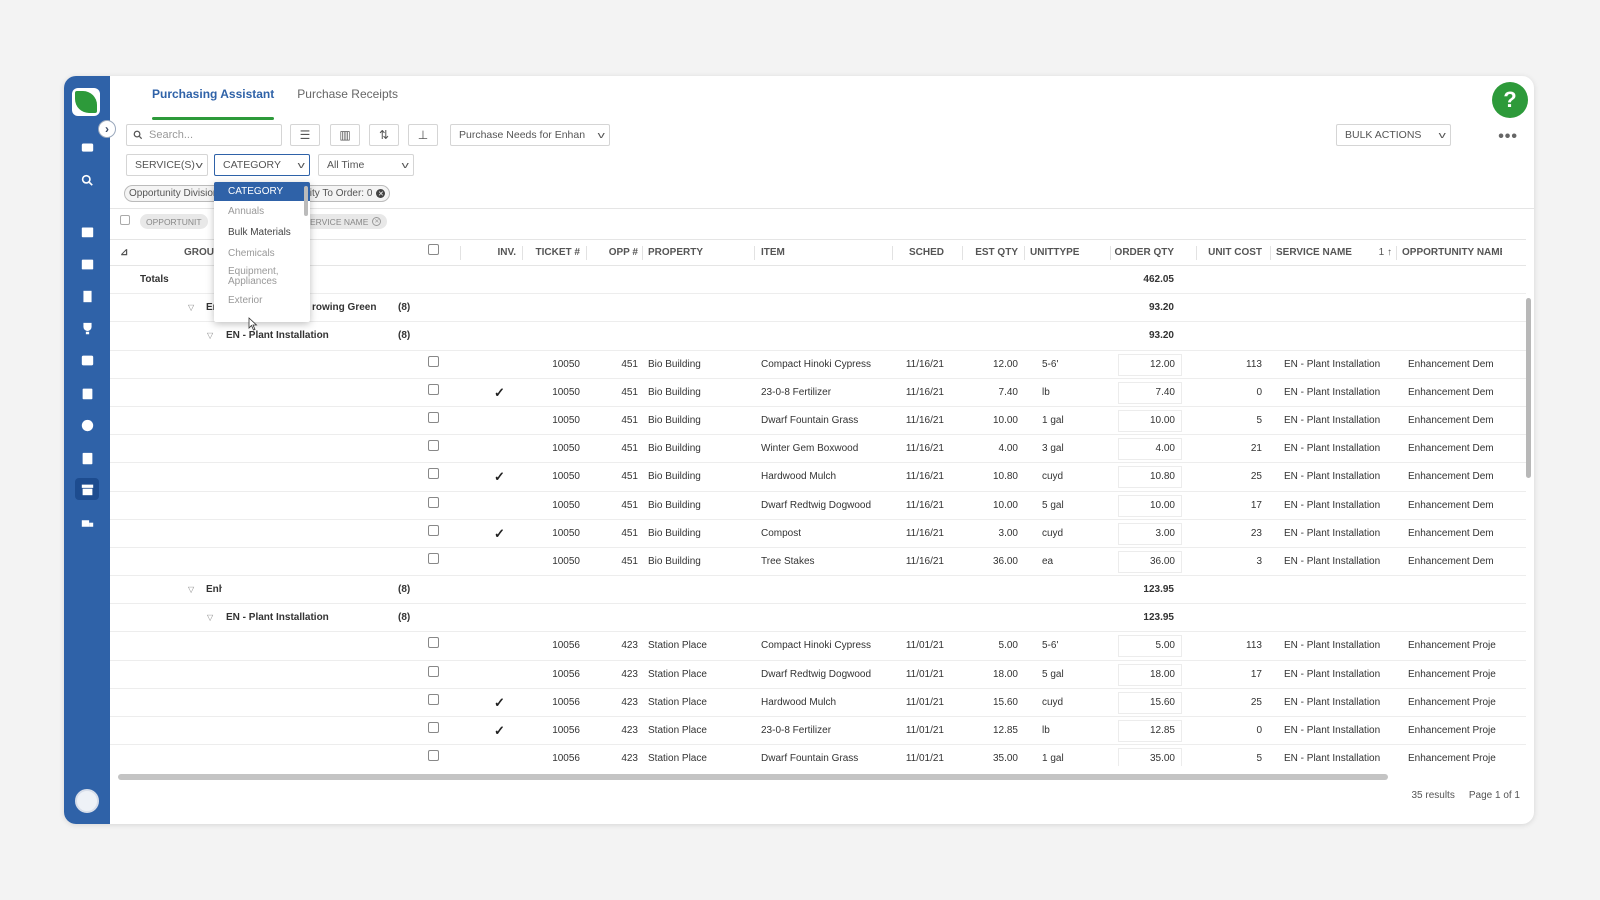  What do you see at coordinates (262, 165) in the screenshot?
I see `category-filter: CATEGORY v` at bounding box center [262, 165].